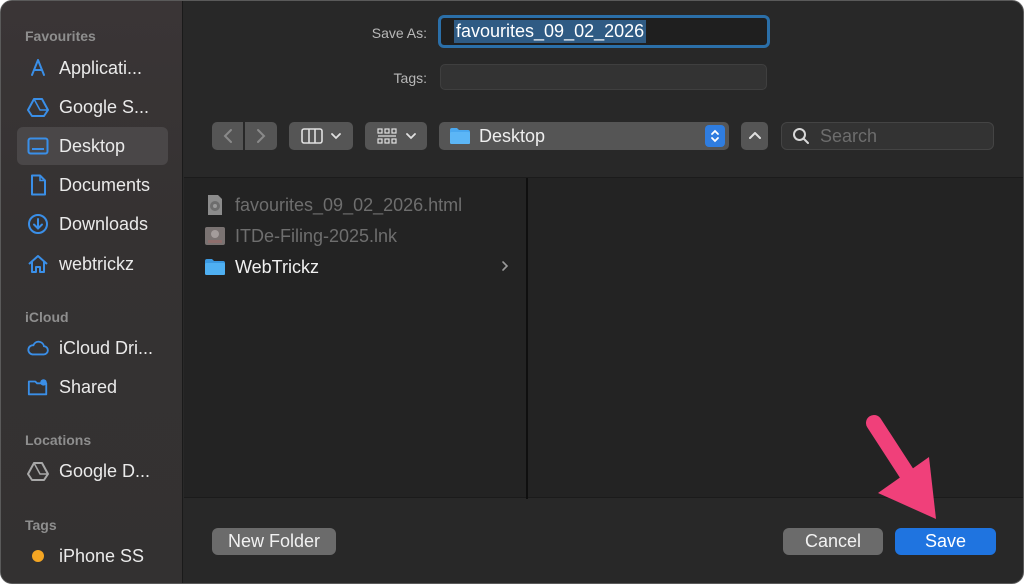 The image size is (1024, 584). I want to click on tag-dot-icon, so click(38, 556).